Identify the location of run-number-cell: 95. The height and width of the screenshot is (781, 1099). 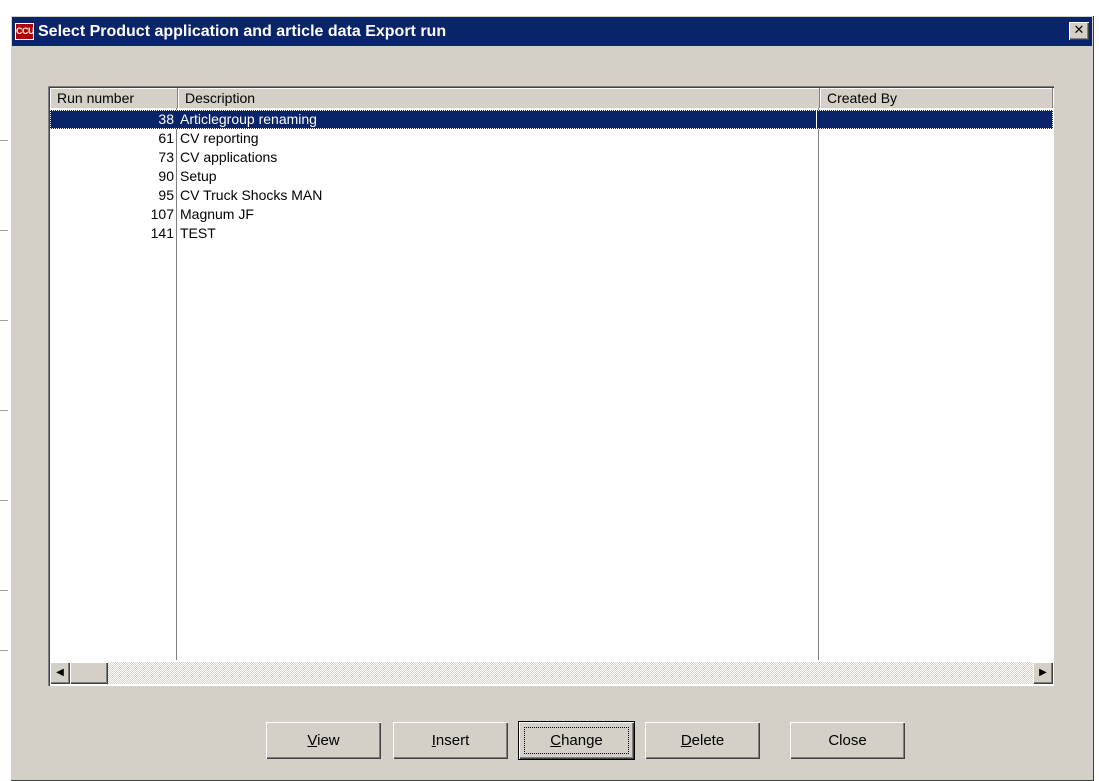
(166, 195).